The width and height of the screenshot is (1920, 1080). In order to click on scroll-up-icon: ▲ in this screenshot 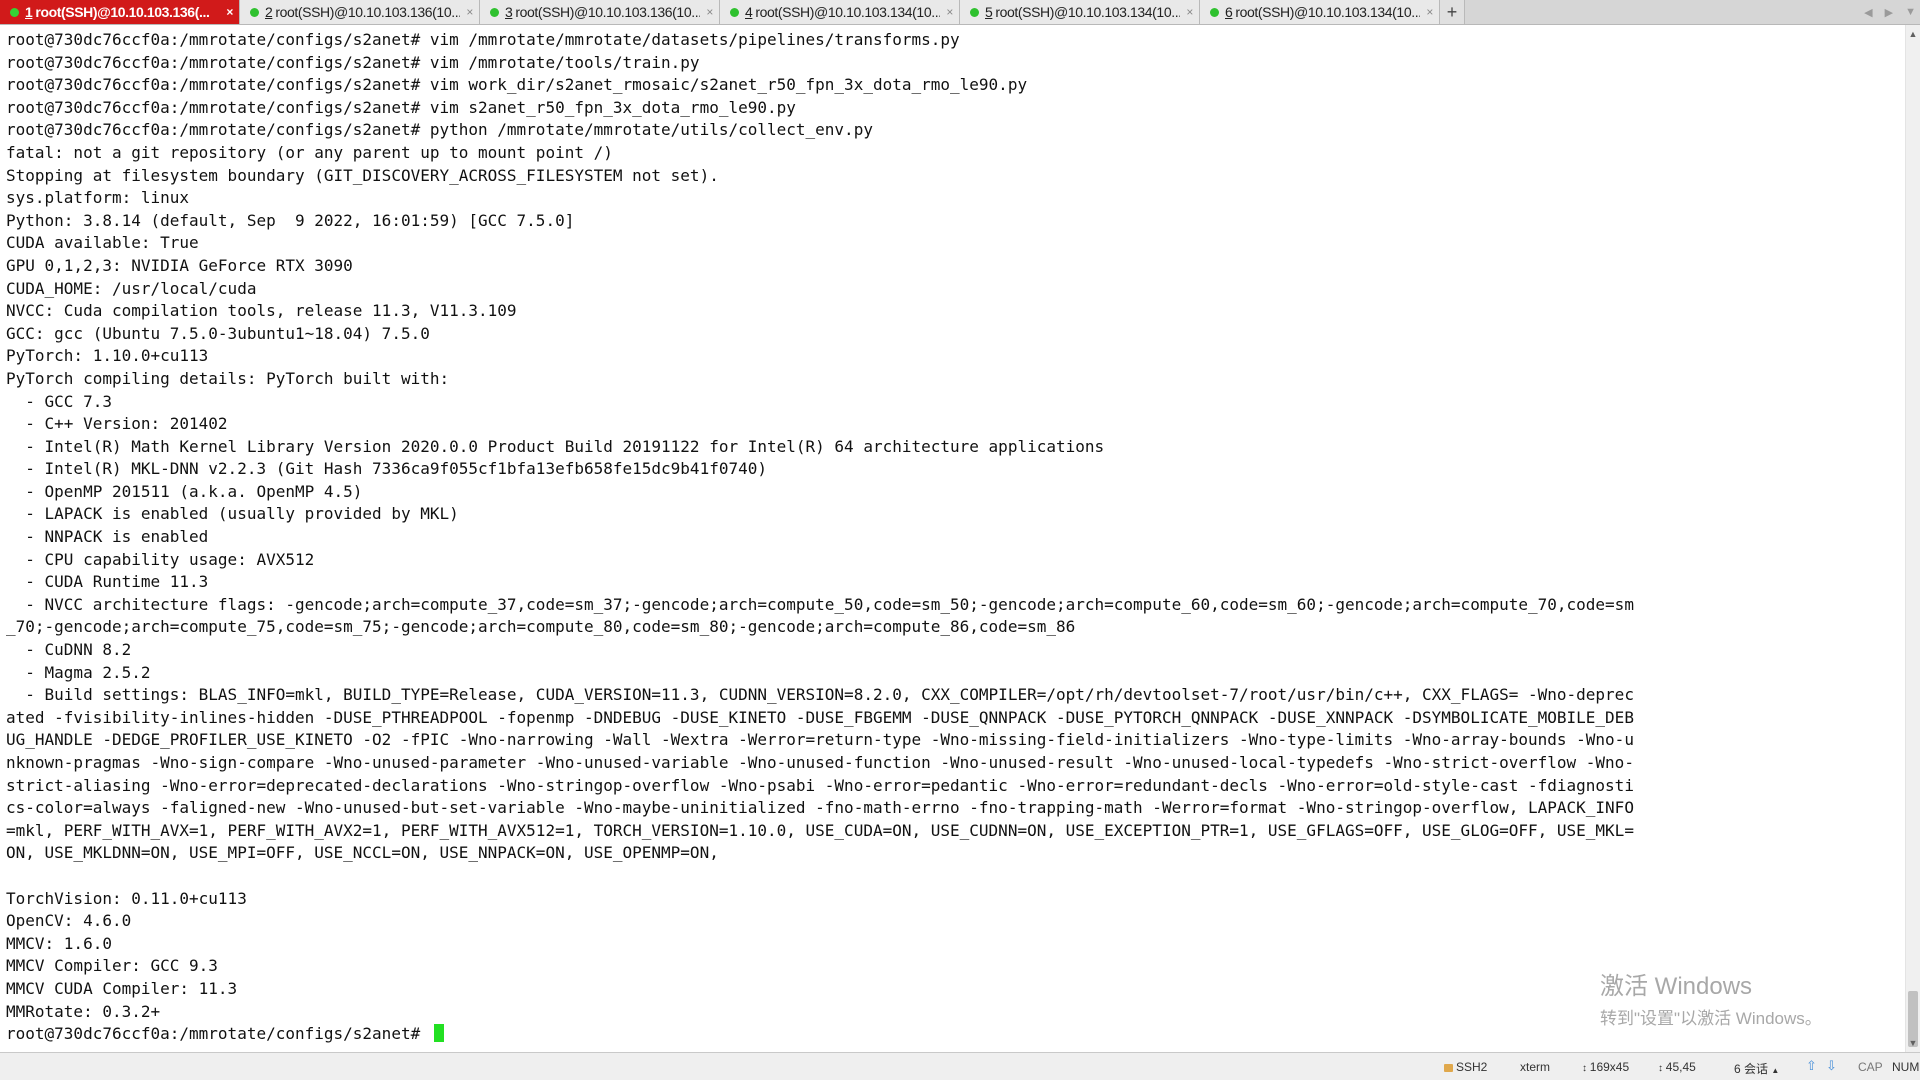, I will do `click(1913, 34)`.